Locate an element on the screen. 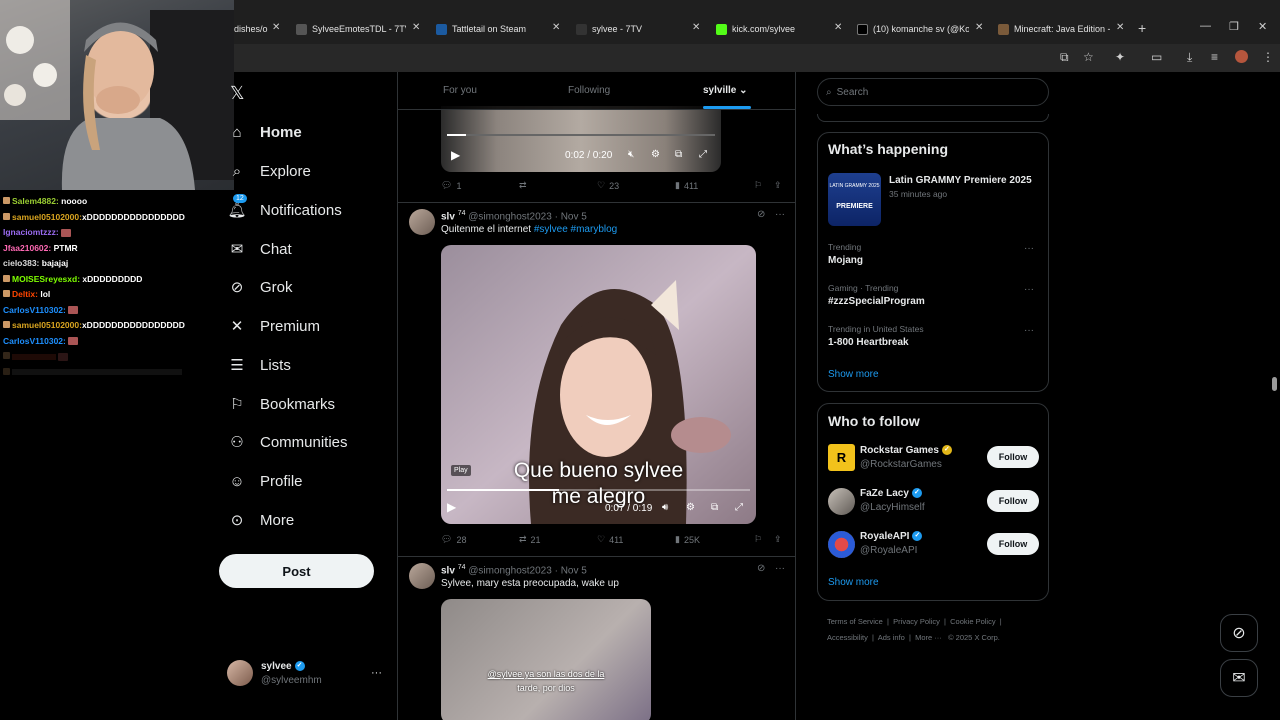 Image resolution: width=1280 pixels, height=720 pixels. author-name: slv is located at coordinates (448, 570).